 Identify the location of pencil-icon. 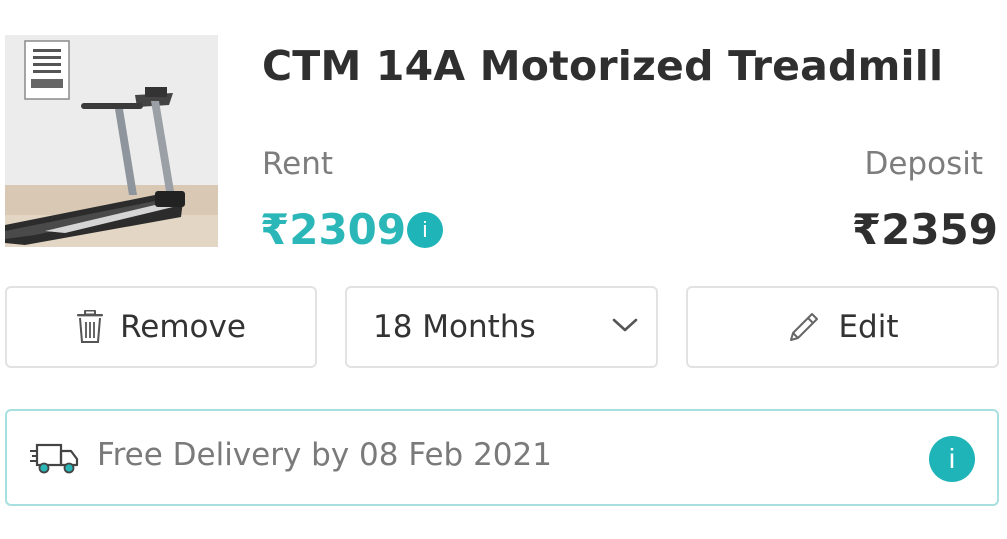
(804, 327).